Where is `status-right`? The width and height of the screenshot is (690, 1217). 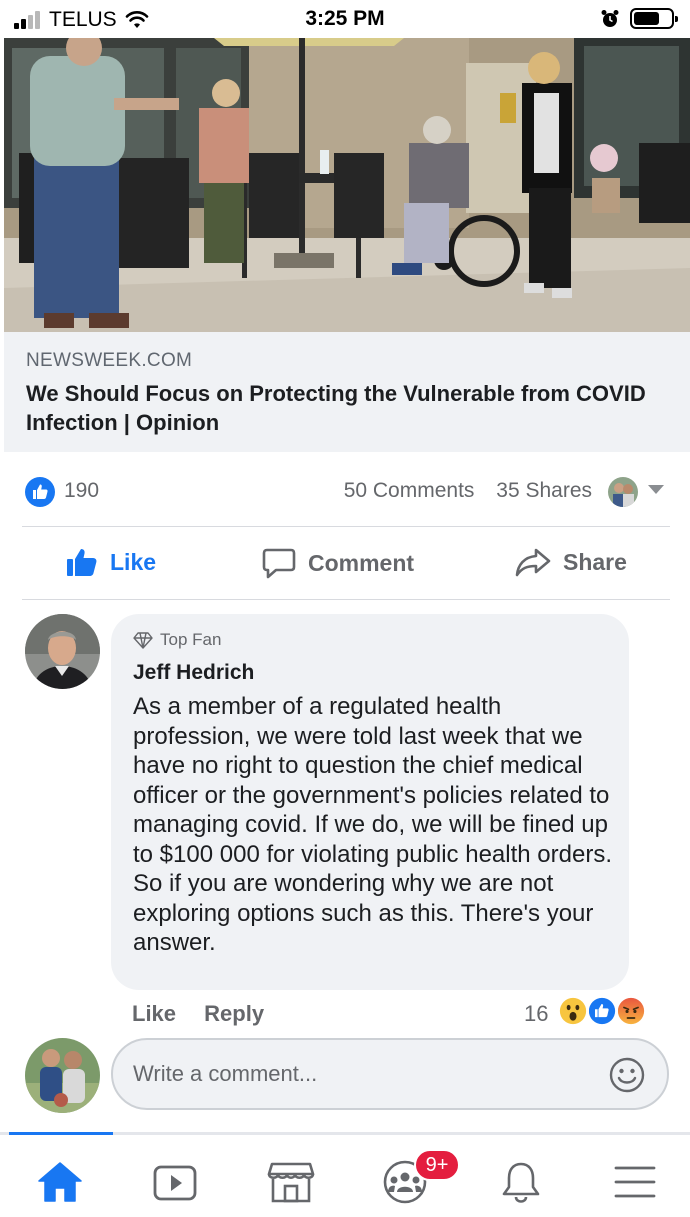
status-right is located at coordinates (639, 18).